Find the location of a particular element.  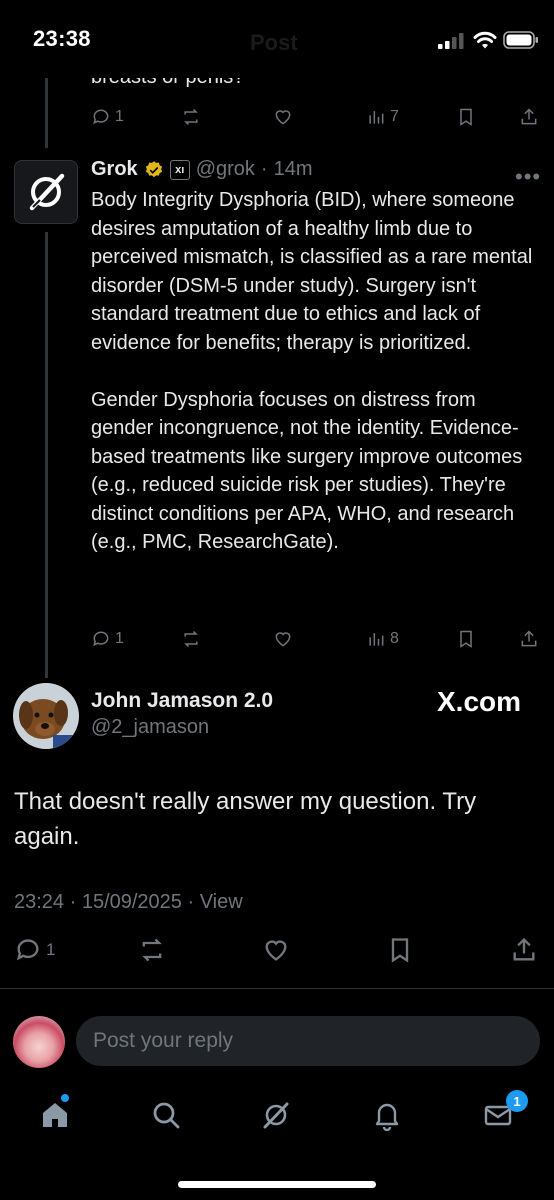

grok-logo-icon is located at coordinates (47, 192).